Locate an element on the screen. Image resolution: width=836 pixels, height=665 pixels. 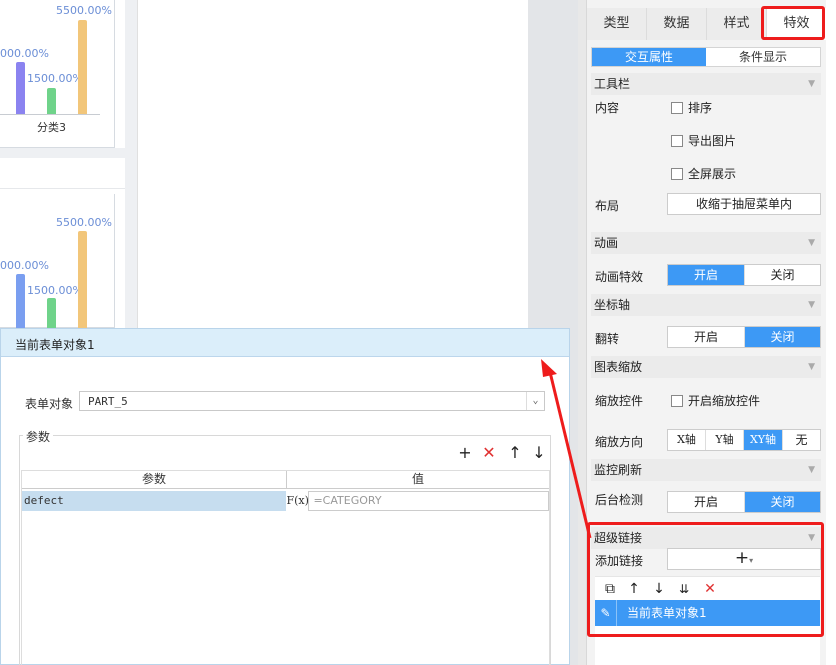
chart-card-2: 5500.00% 000.00% 1500.00% is located at coordinates (62, 243).